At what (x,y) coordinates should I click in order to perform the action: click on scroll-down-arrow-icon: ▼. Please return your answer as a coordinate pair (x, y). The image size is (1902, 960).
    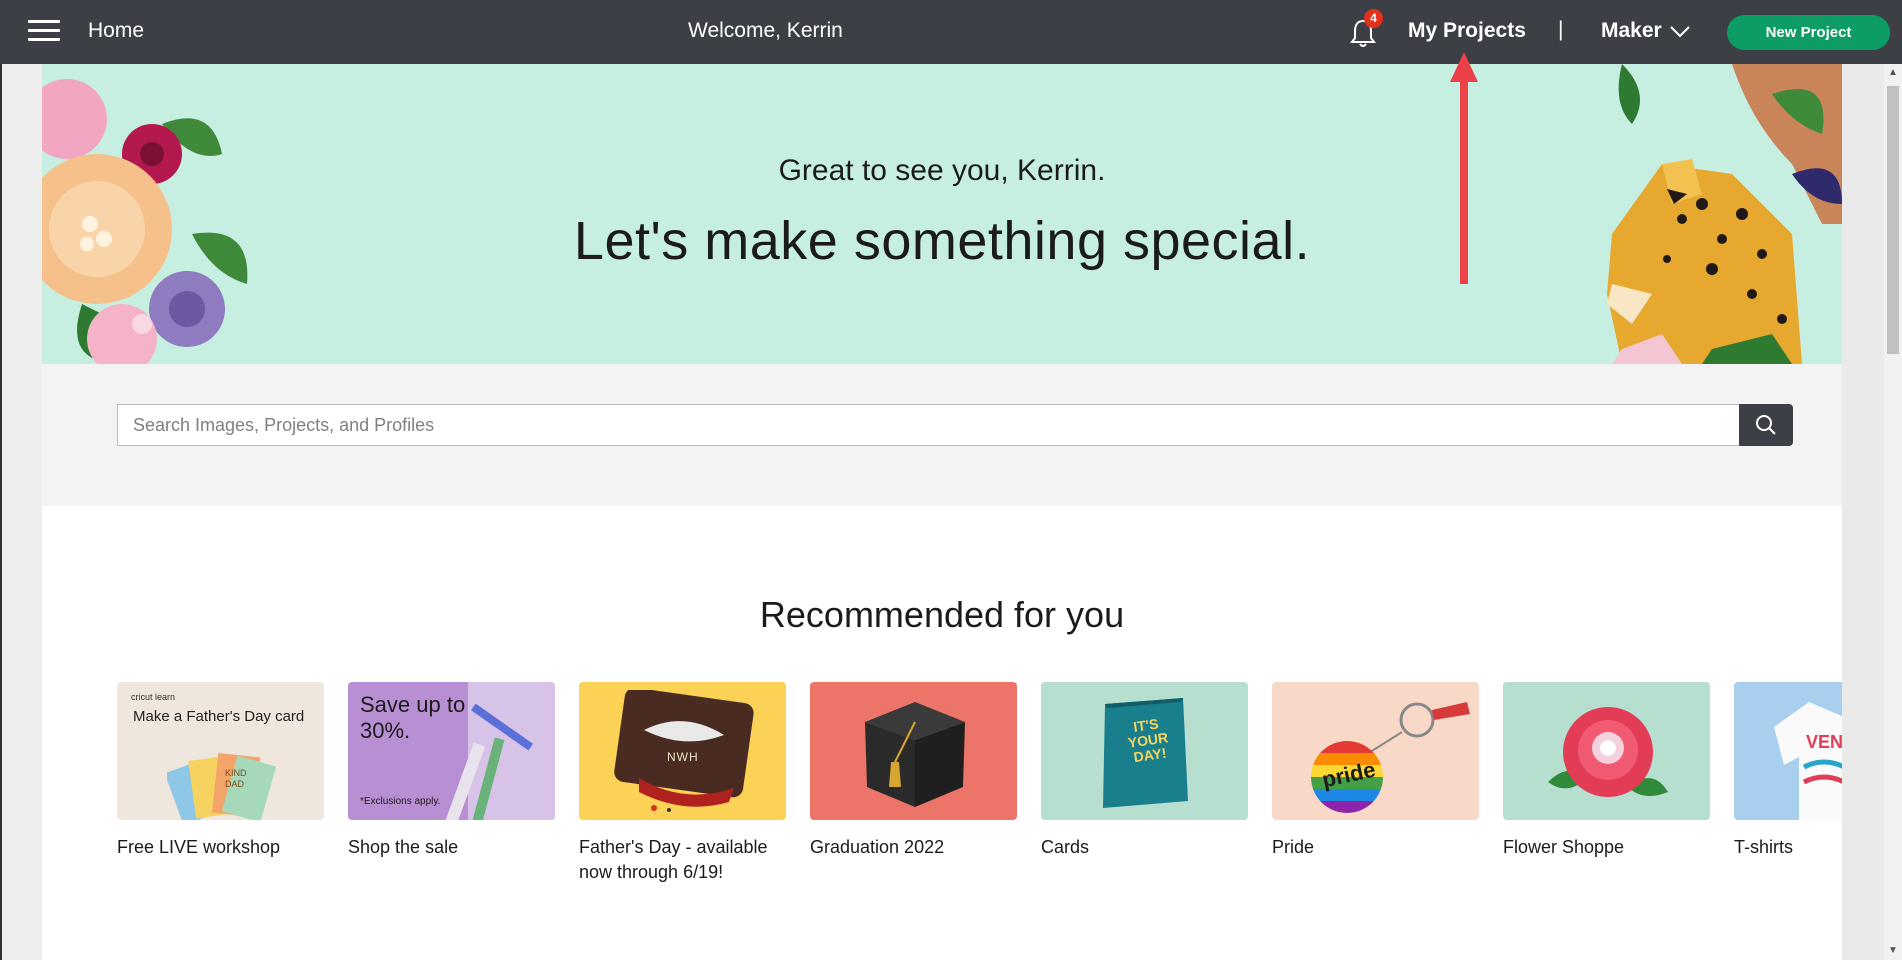
    Looking at the image, I should click on (1893, 951).